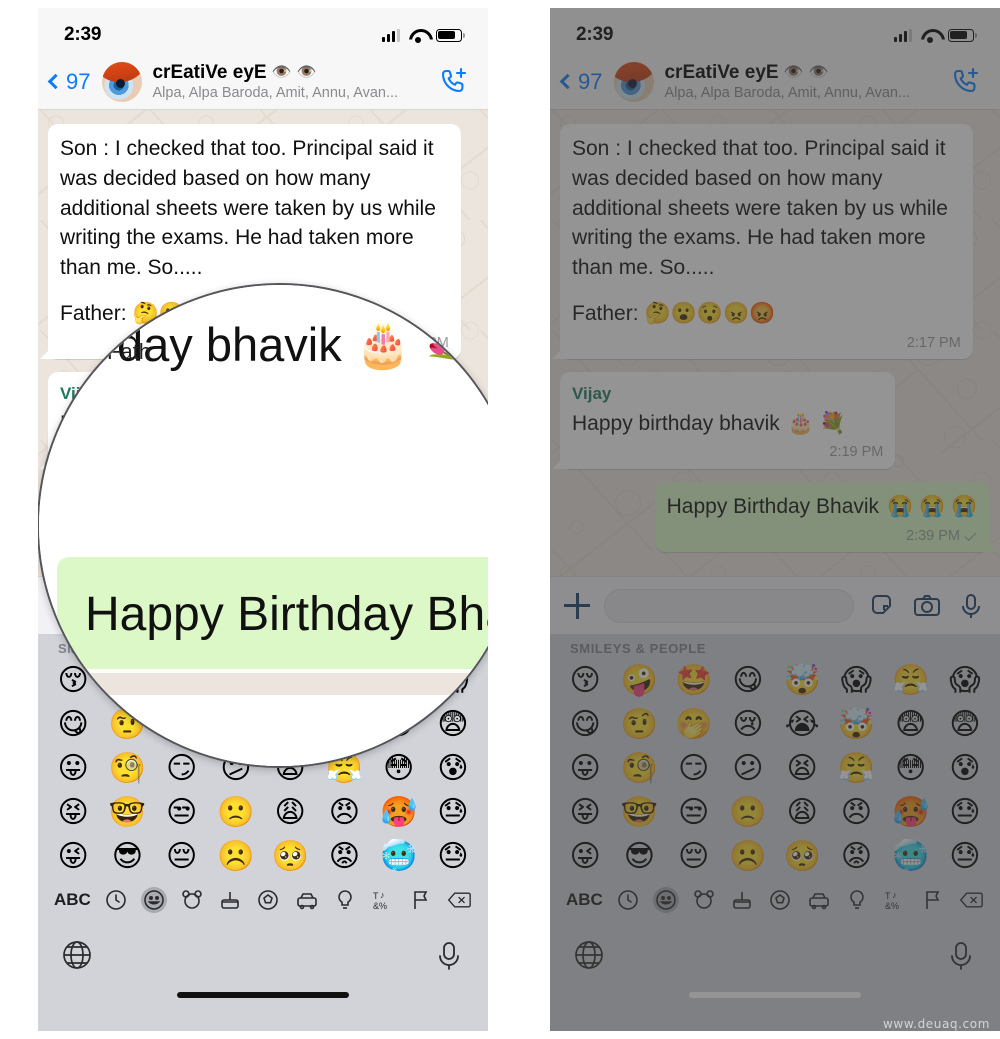 The width and height of the screenshot is (1000, 1039). I want to click on emoji-grid: 😚 🤪 🤩 😋 🤯 😱 😤 😱 😋 🤨 🤭 😢 😭 🤯 😨 😨, so click(775, 769).